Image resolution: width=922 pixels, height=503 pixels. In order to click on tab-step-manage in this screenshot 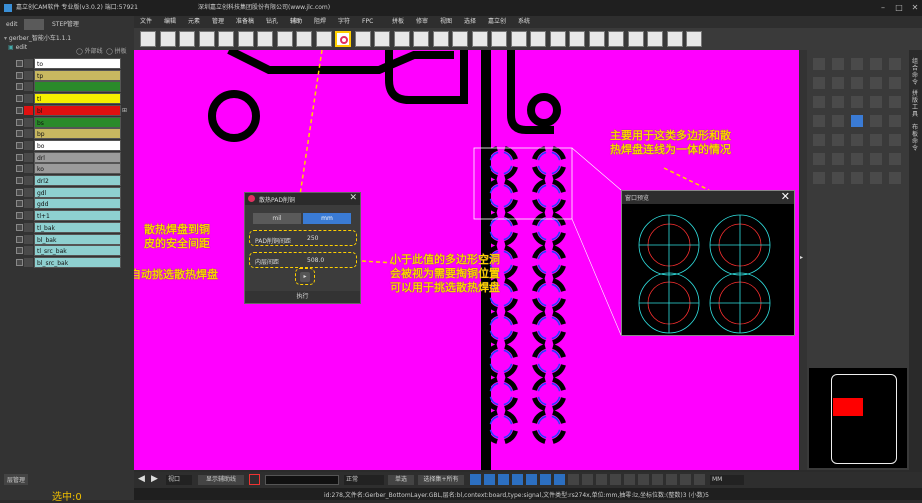, I will do `click(34, 24)`.